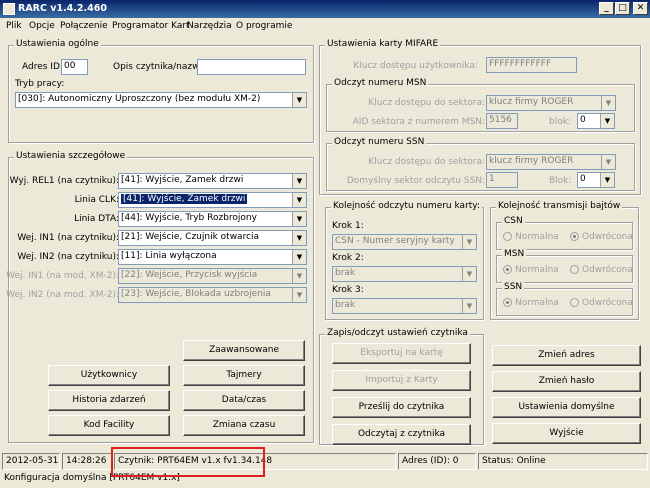  I want to click on send-to-reader-button: Prześlij do czytnika, so click(401, 407).